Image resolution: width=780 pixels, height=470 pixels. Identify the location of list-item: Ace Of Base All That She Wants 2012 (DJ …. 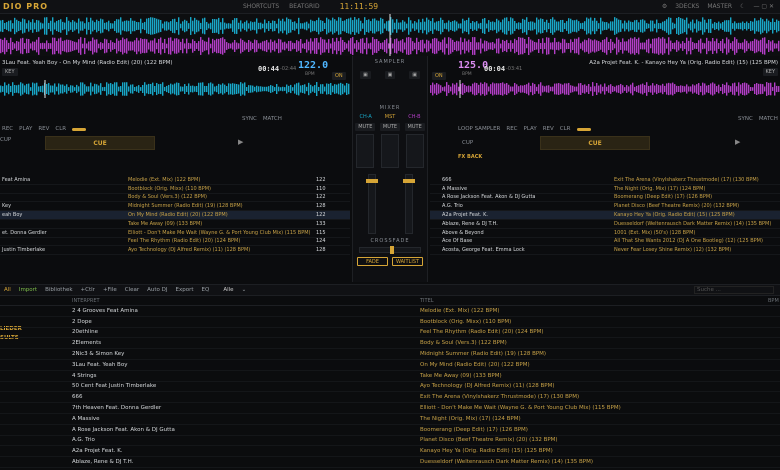
(605, 242).